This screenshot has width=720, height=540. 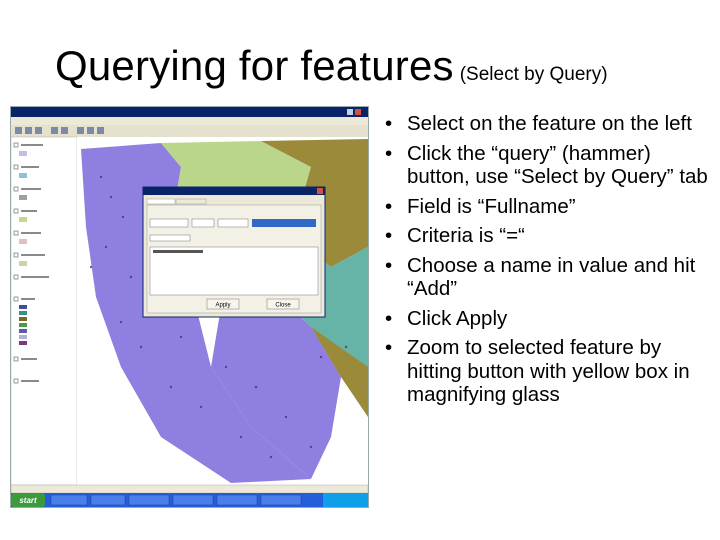 I want to click on bullet-text: Field is “Fullname”, so click(x=491, y=206).